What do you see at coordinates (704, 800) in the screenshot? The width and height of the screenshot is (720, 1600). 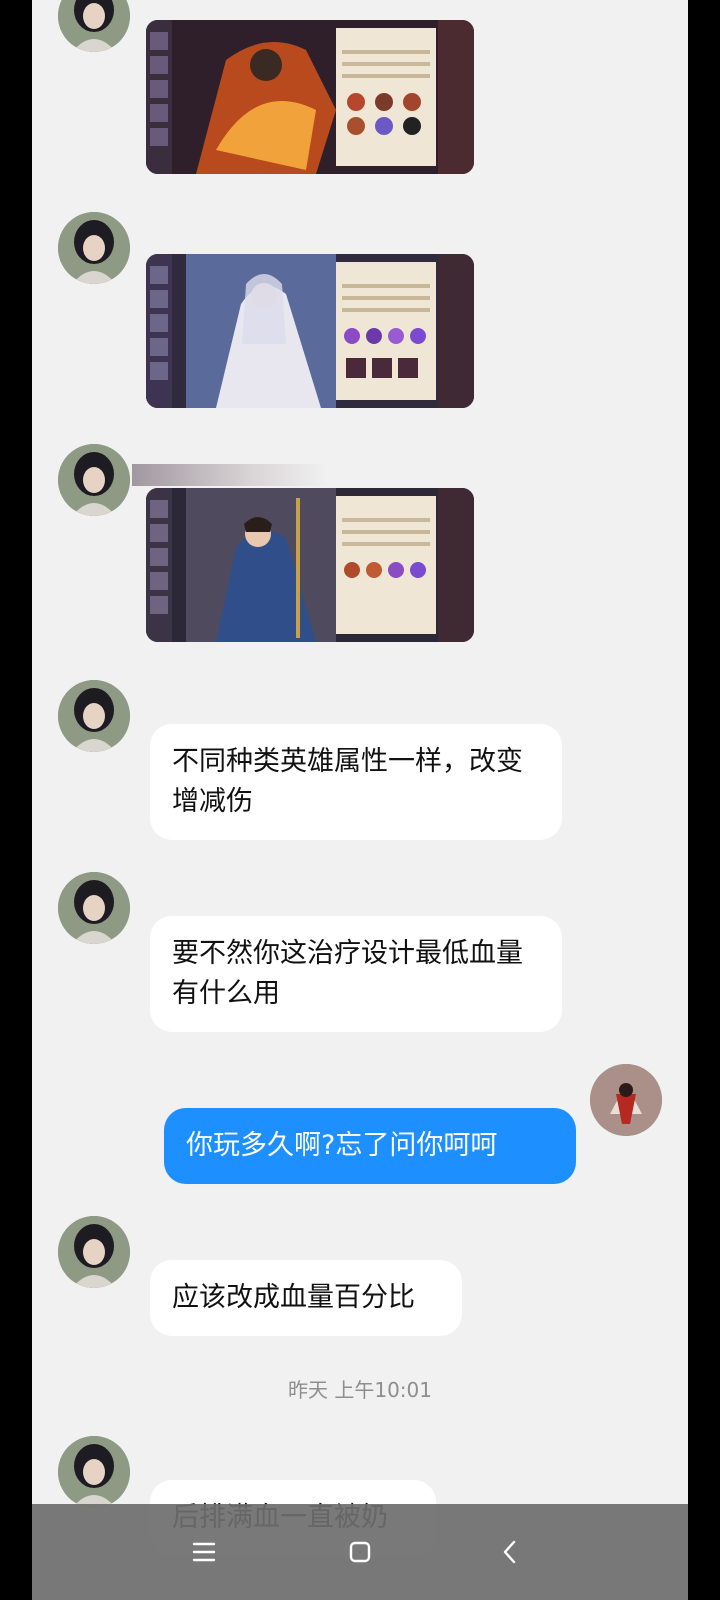 I see `screen-edge` at bounding box center [704, 800].